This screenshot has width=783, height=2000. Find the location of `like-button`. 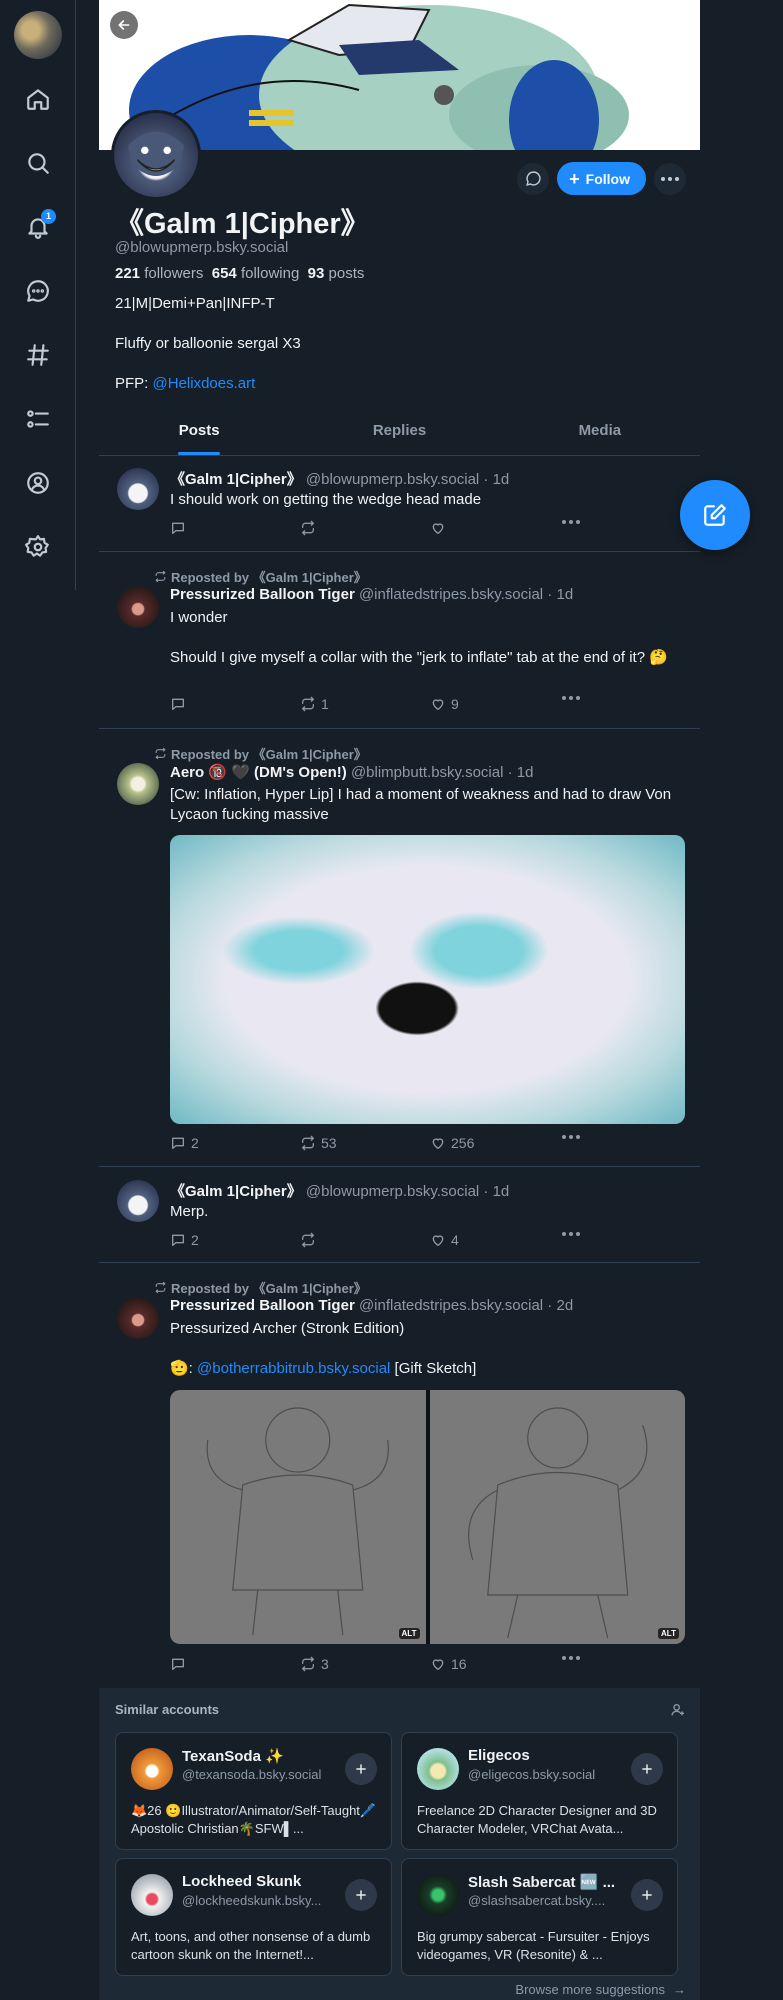

like-button is located at coordinates (440, 528).